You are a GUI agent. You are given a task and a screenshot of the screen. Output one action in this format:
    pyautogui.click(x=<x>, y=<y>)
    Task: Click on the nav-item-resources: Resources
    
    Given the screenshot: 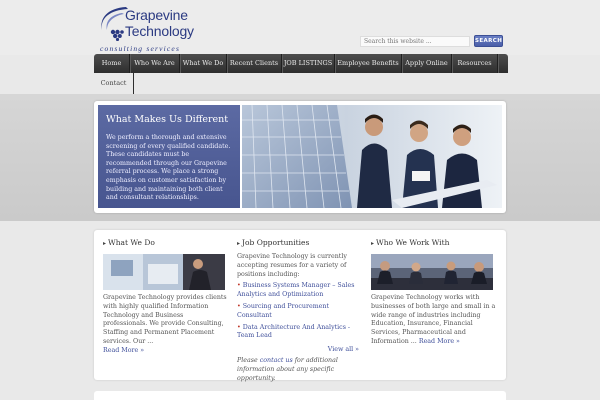 What is the action you would take?
    pyautogui.click(x=475, y=63)
    